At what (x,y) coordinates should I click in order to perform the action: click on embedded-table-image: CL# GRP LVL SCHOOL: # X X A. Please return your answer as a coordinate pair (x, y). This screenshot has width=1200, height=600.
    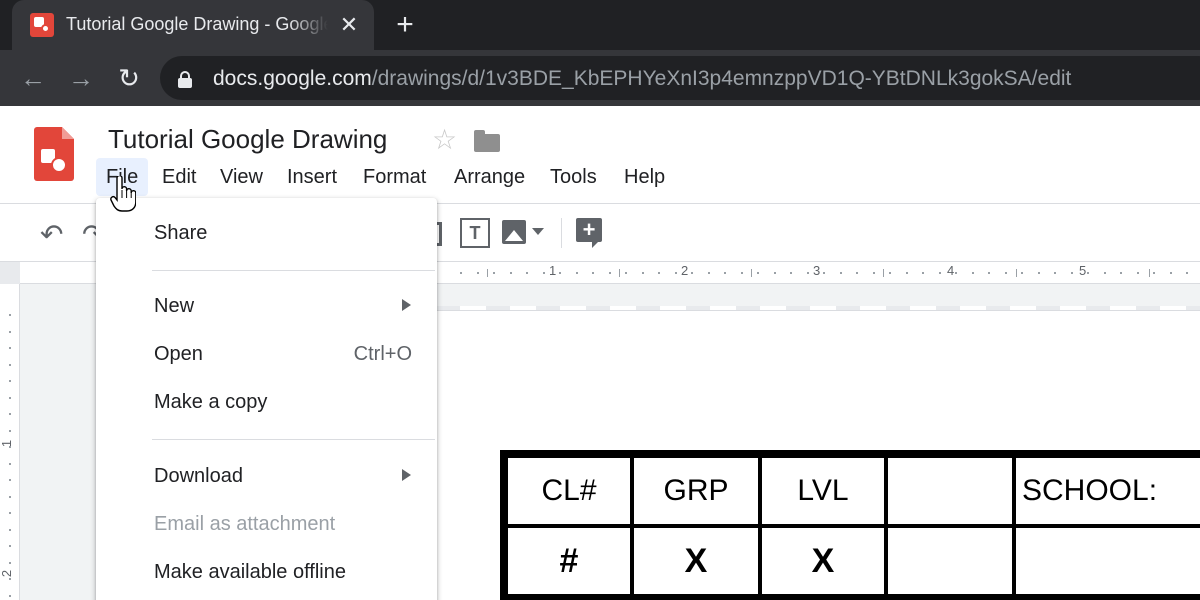
    Looking at the image, I should click on (850, 525).